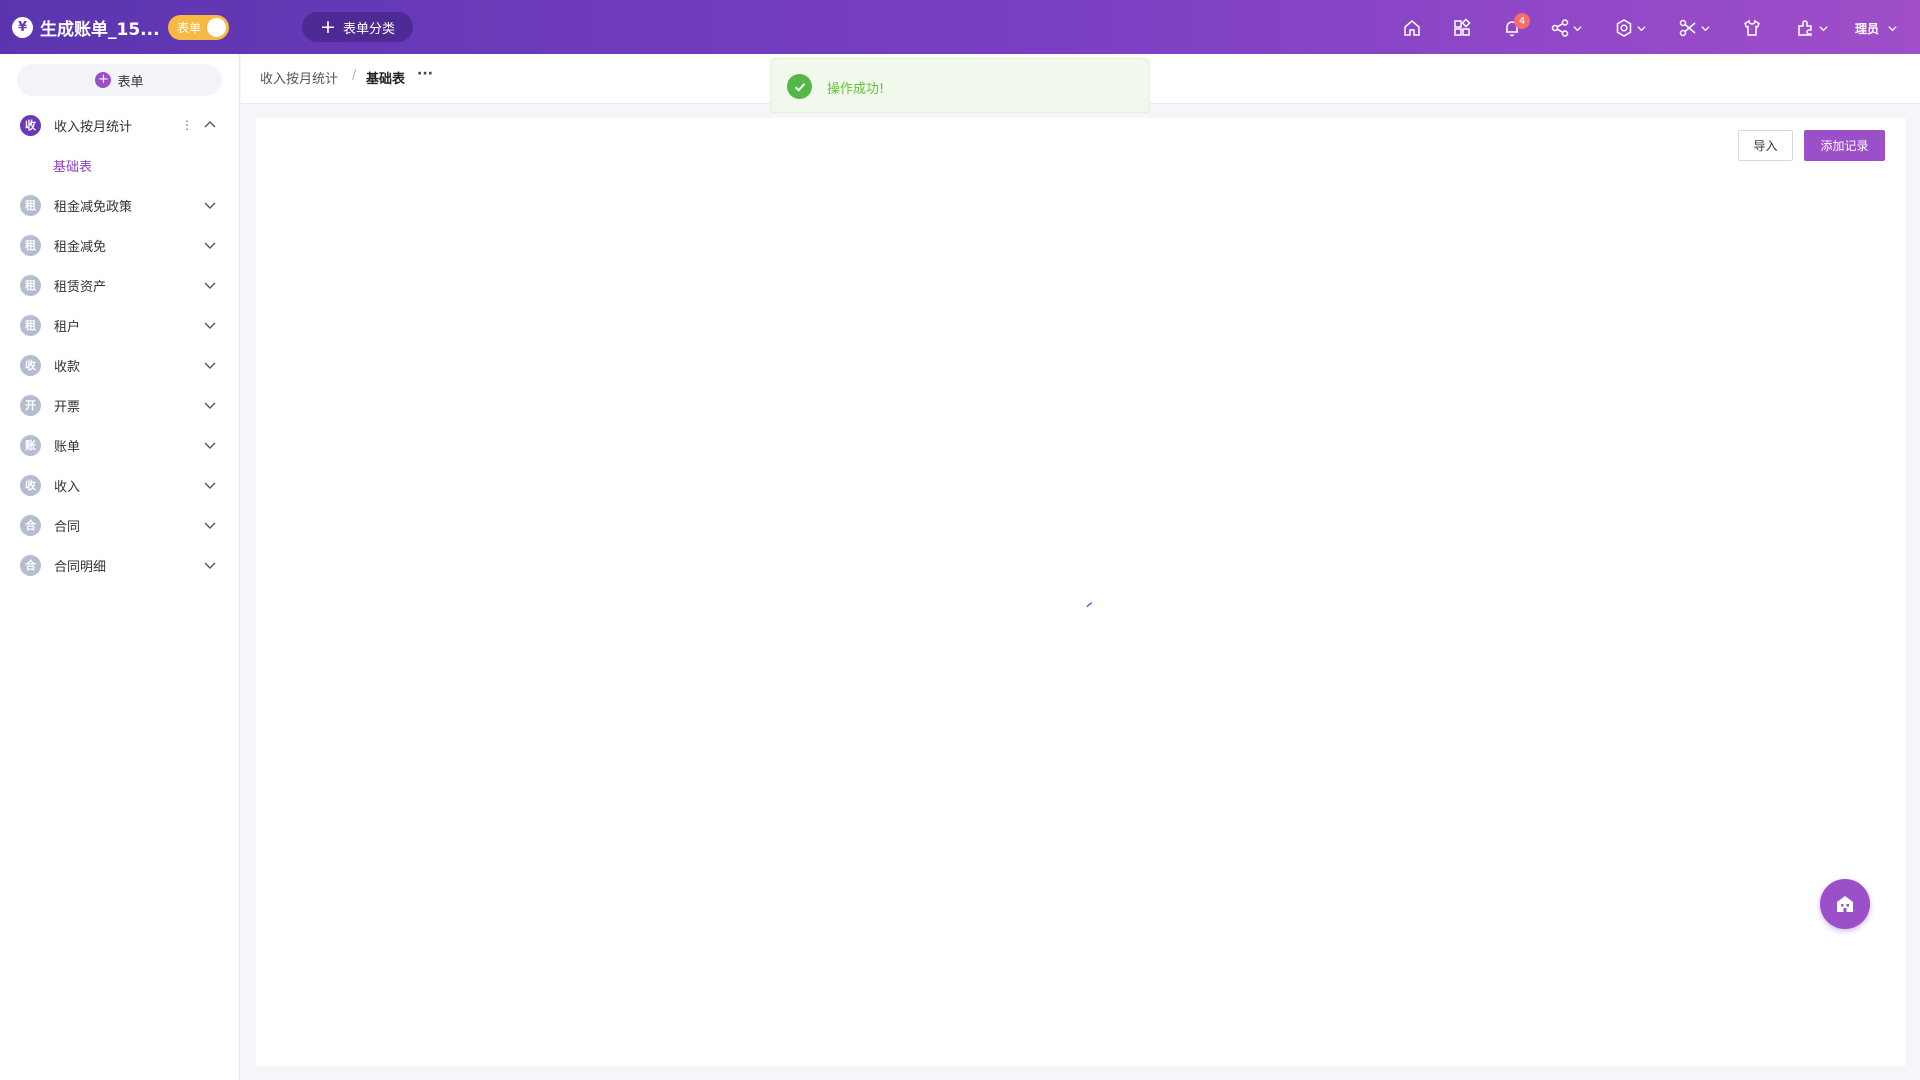  Describe the element at coordinates (1812, 28) in the screenshot. I see `plugin-icon` at that location.